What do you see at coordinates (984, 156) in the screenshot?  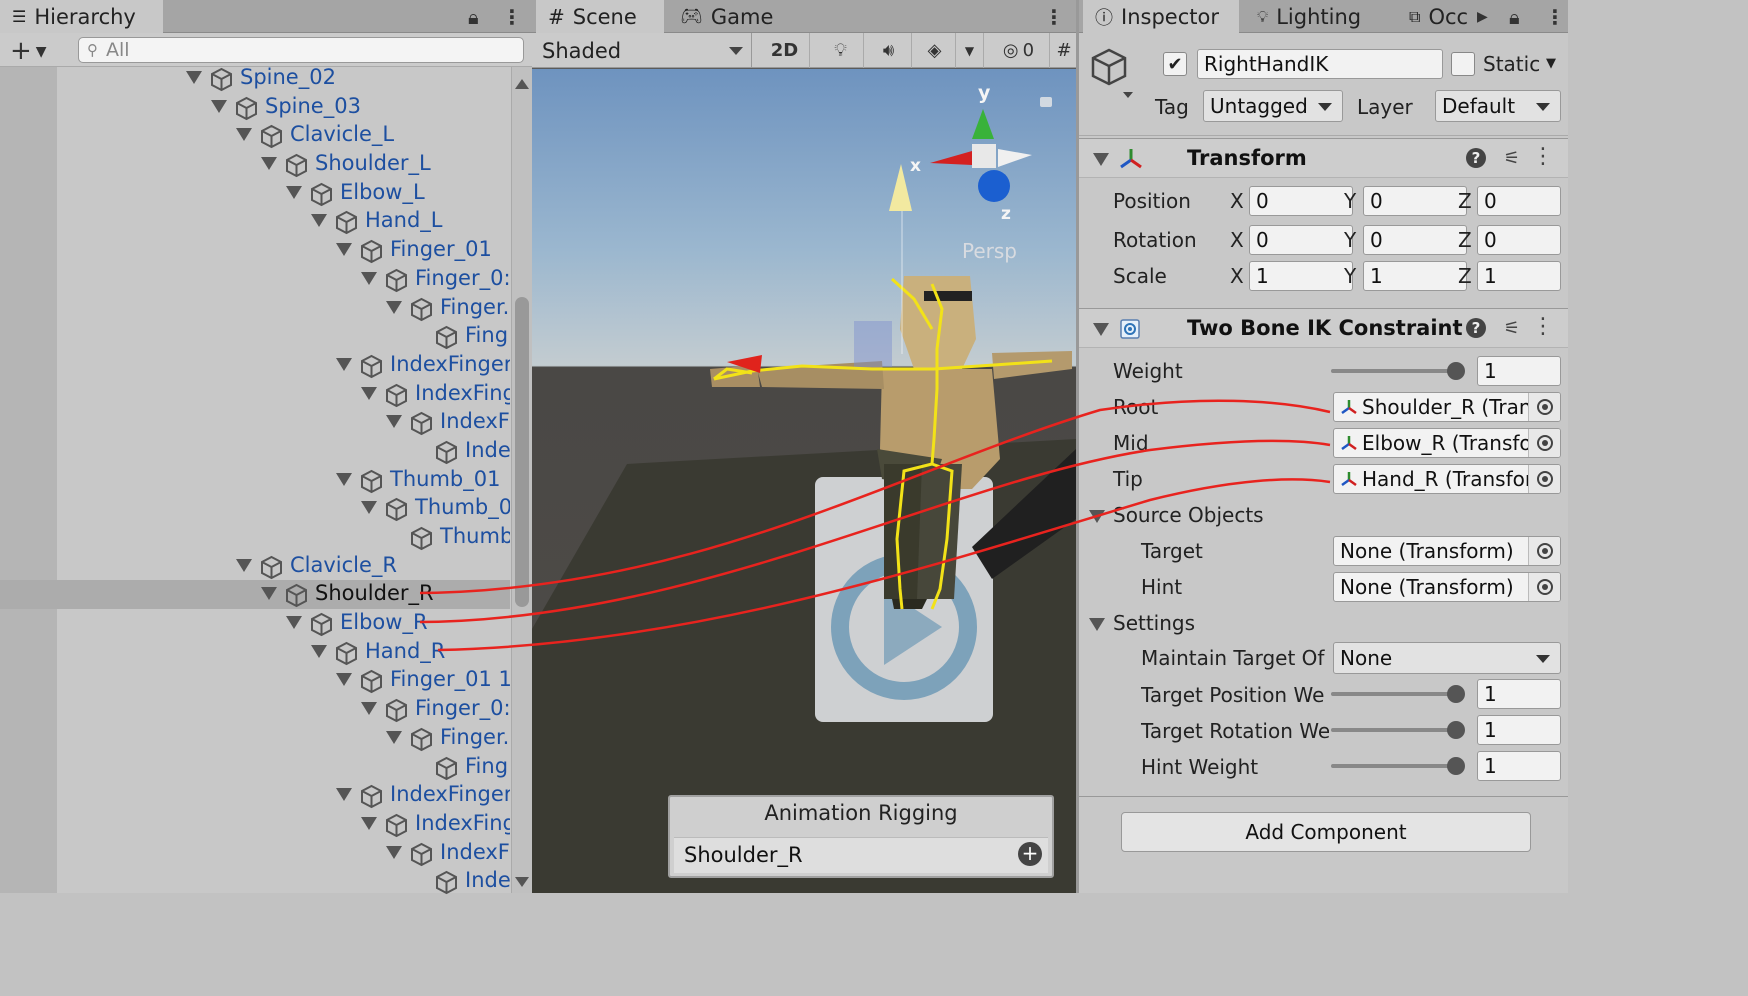 I see `gizmo-center-cube` at bounding box center [984, 156].